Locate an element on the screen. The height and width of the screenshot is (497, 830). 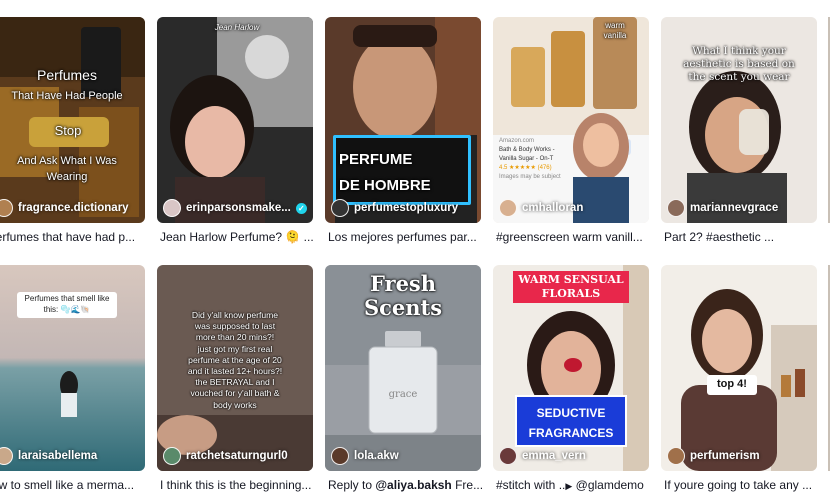
creator: perfumerism is located at coordinates (713, 456).